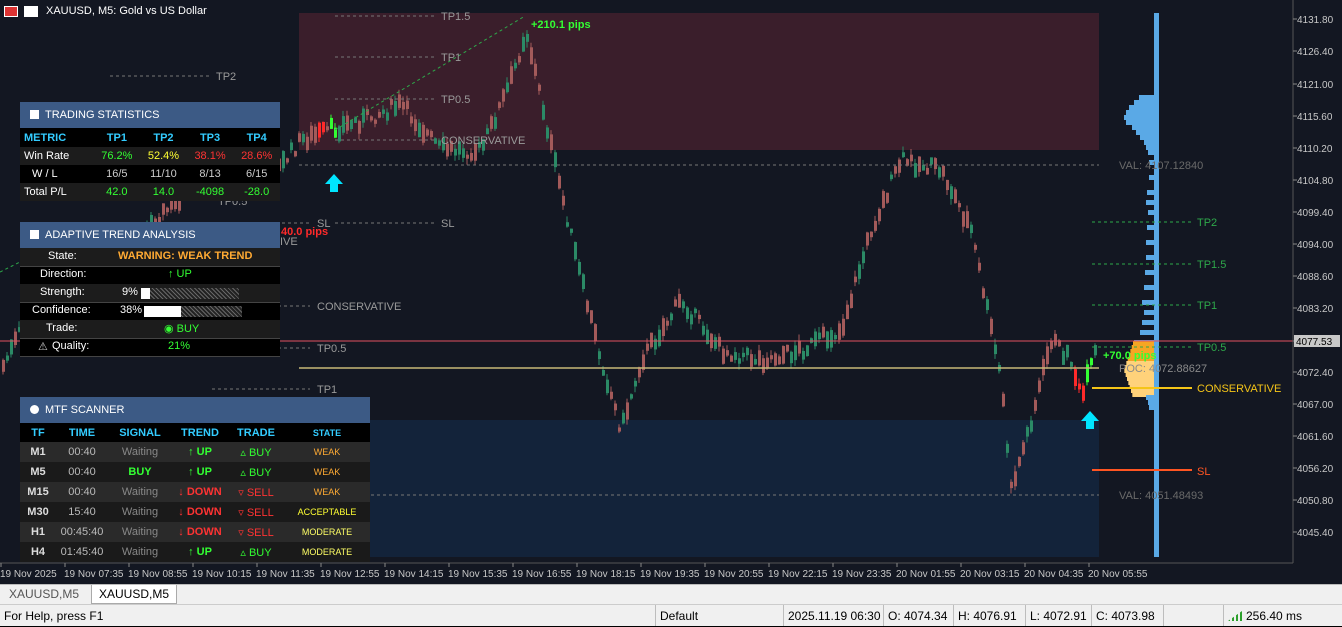 The image size is (1342, 627). I want to click on trading-statistics-header: TRADING STATISTICS, so click(150, 115).